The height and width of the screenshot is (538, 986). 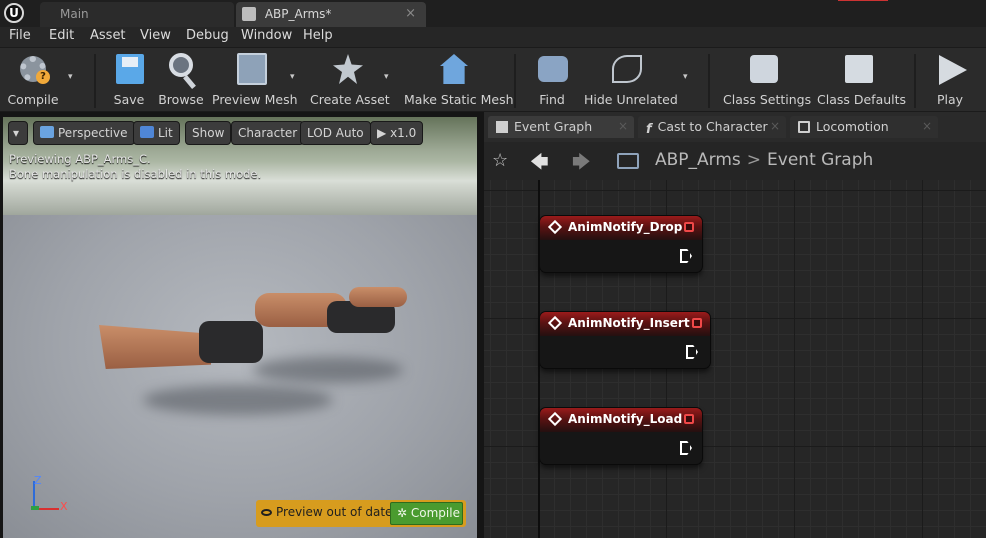 What do you see at coordinates (863, 0) in the screenshot?
I see `window-close-highlight` at bounding box center [863, 0].